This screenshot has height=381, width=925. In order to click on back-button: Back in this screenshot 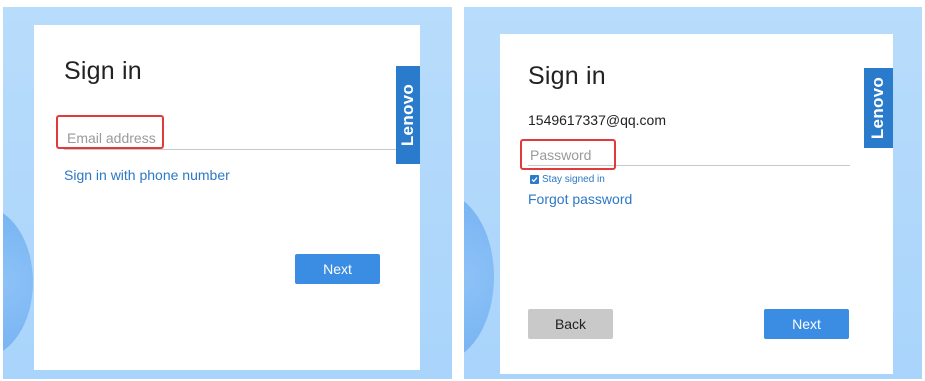, I will do `click(570, 324)`.